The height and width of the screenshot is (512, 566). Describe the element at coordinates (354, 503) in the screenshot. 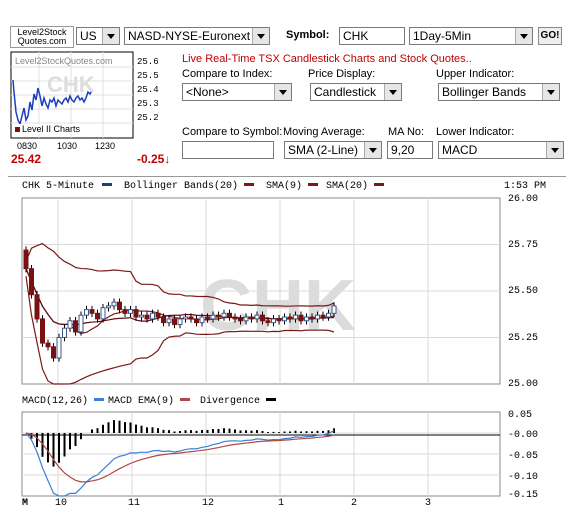

I see `x-label: 2` at that location.